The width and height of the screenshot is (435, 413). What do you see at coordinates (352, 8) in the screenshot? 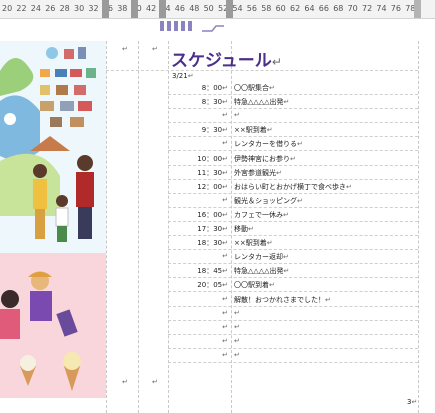
I see `ruler-number: 70` at bounding box center [352, 8].